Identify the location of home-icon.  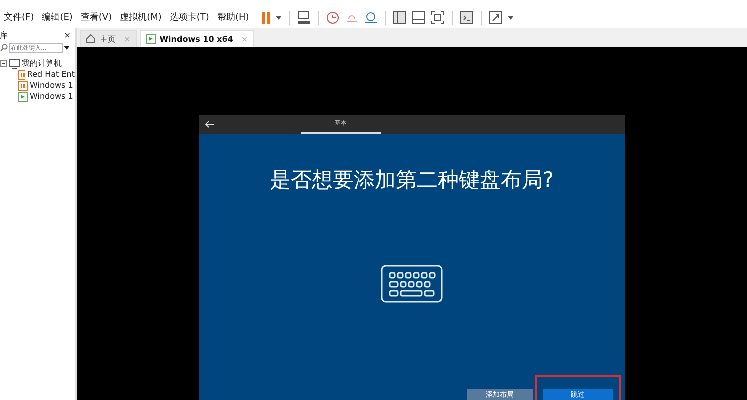
(91, 39).